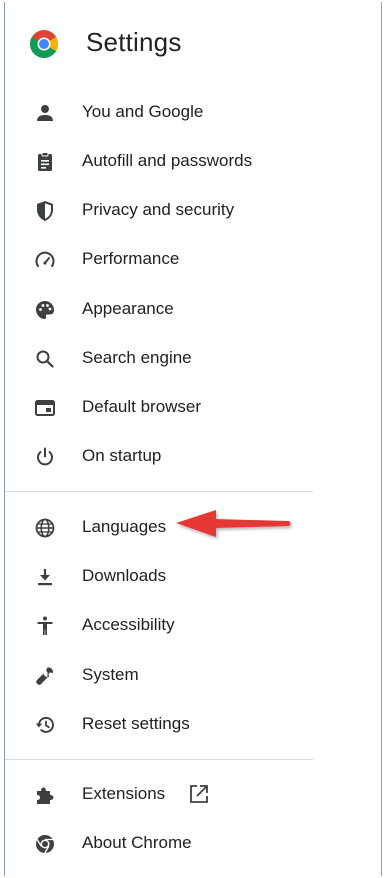 This screenshot has width=386, height=878. What do you see at coordinates (110, 674) in the screenshot?
I see `sidebar-item-label: System` at bounding box center [110, 674].